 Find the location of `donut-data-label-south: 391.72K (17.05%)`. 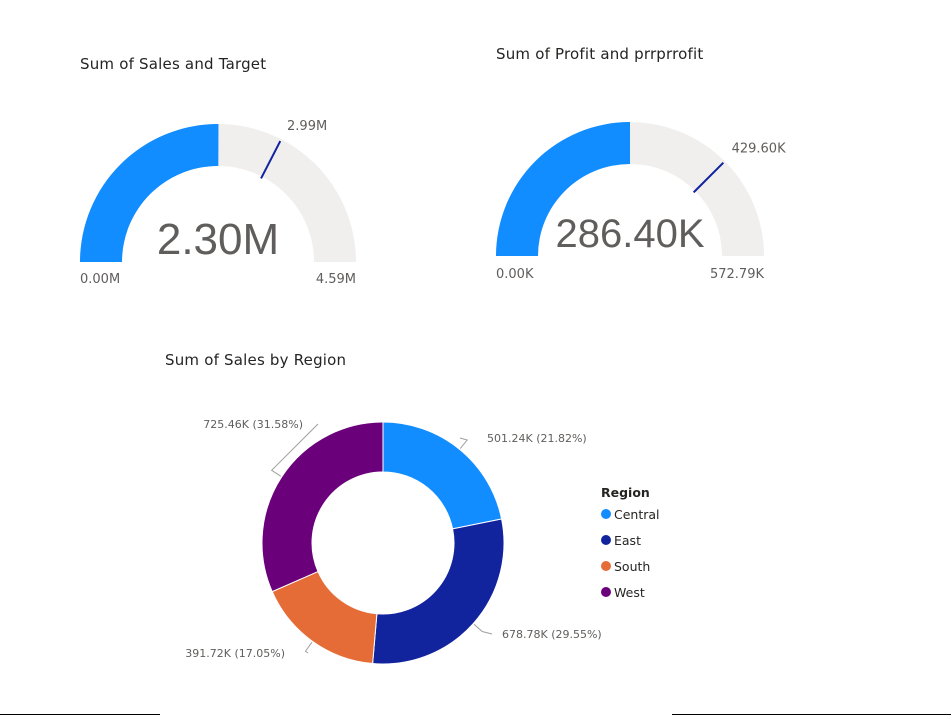

donut-data-label-south: 391.72K (17.05%) is located at coordinates (235, 653).